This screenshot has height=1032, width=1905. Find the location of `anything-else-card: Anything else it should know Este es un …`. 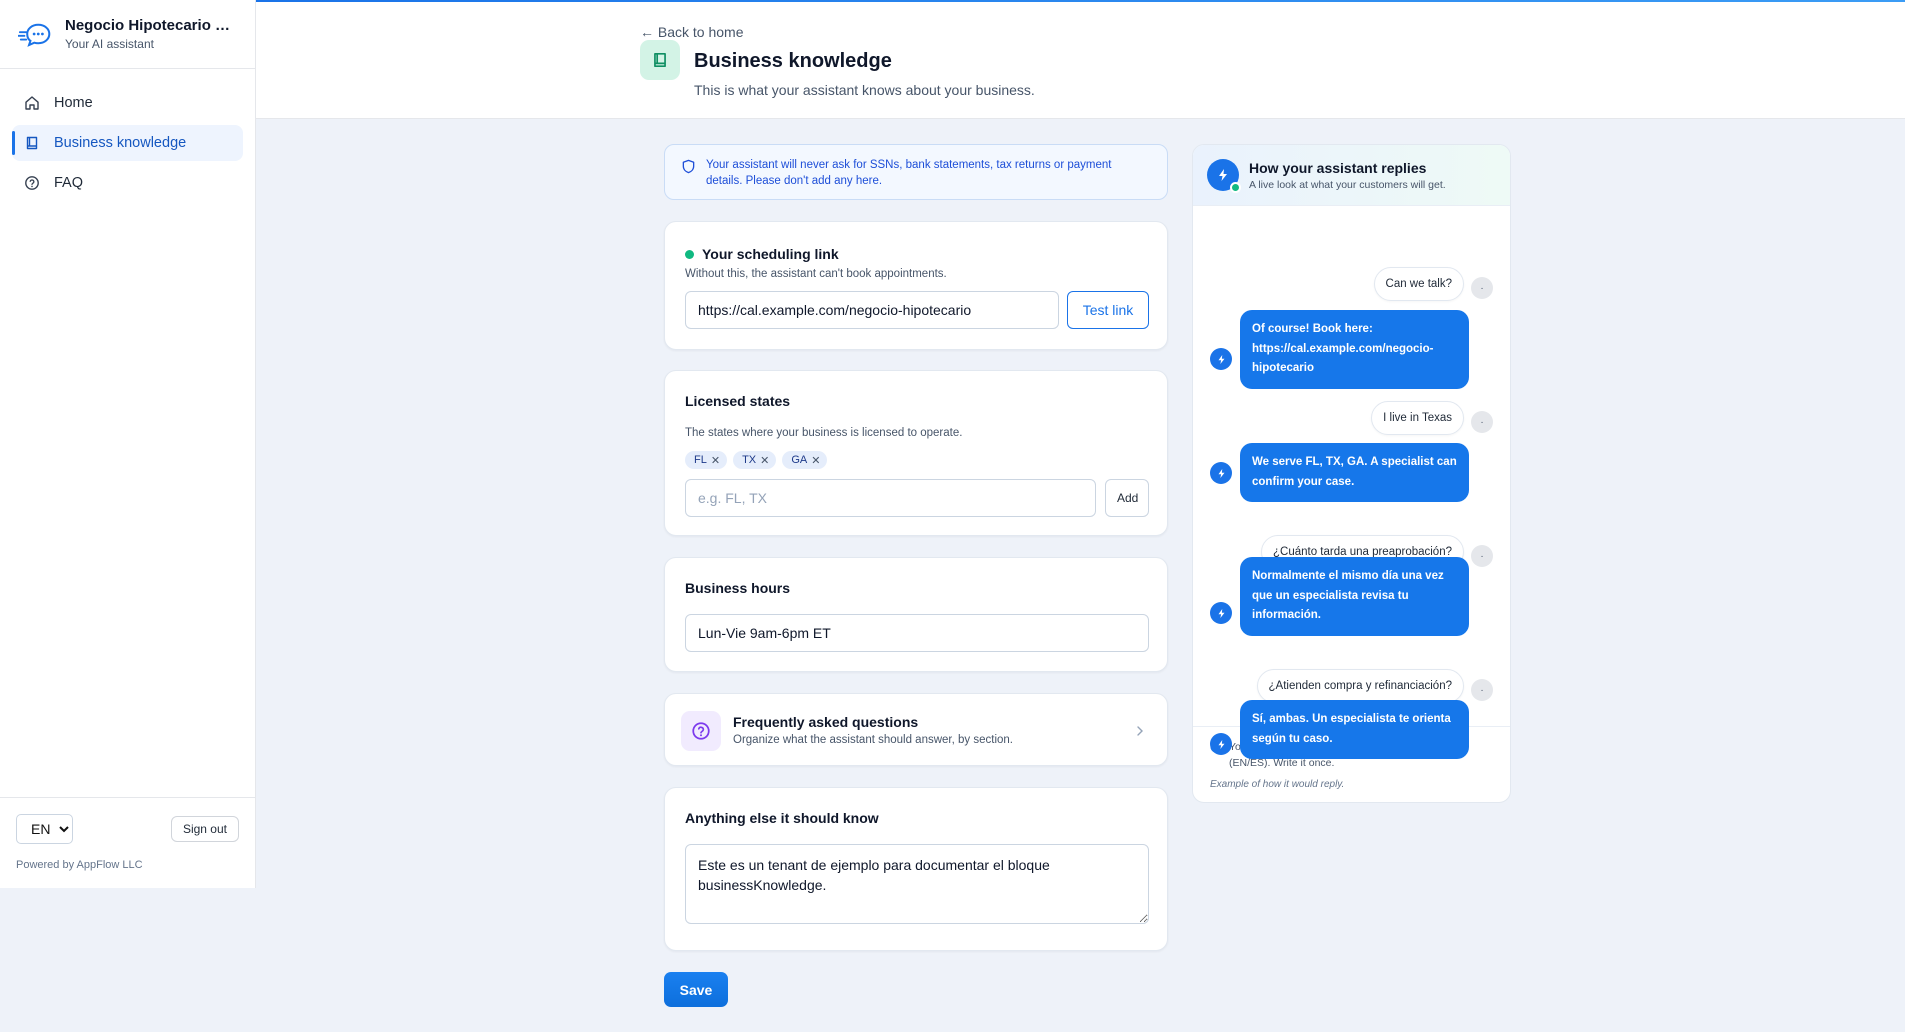

anything-else-card: Anything else it should know Este es un … is located at coordinates (916, 869).